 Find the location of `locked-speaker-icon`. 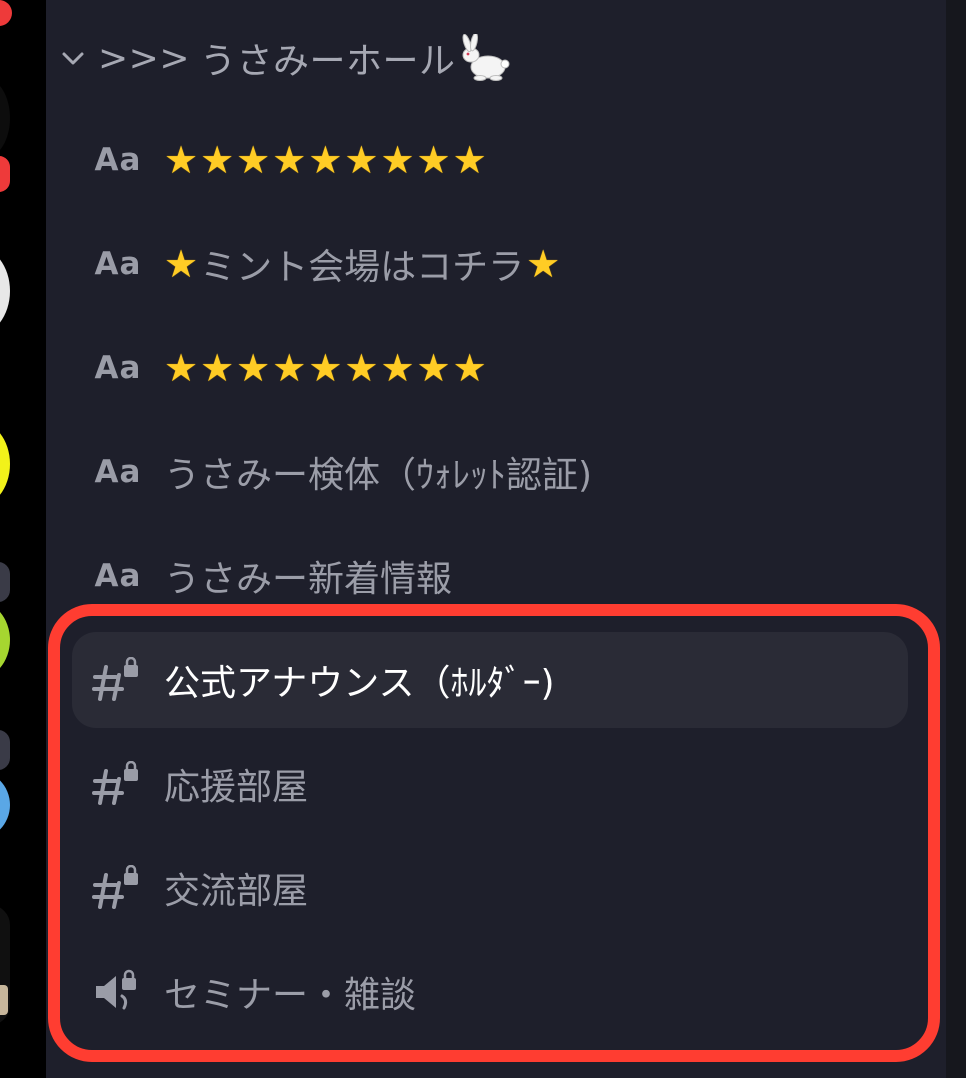

locked-speaker-icon is located at coordinates (118, 992).